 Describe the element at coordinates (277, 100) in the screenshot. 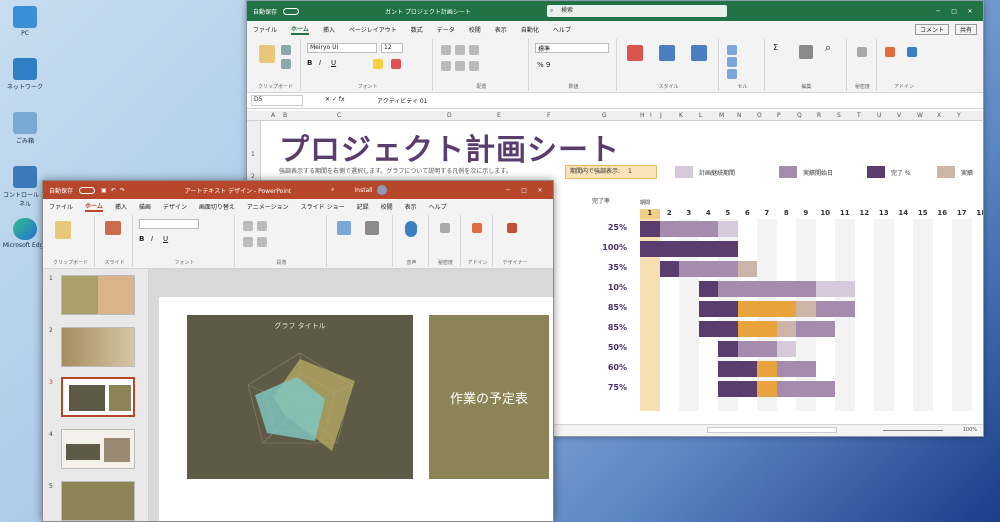

I see `name-box: D5` at that location.